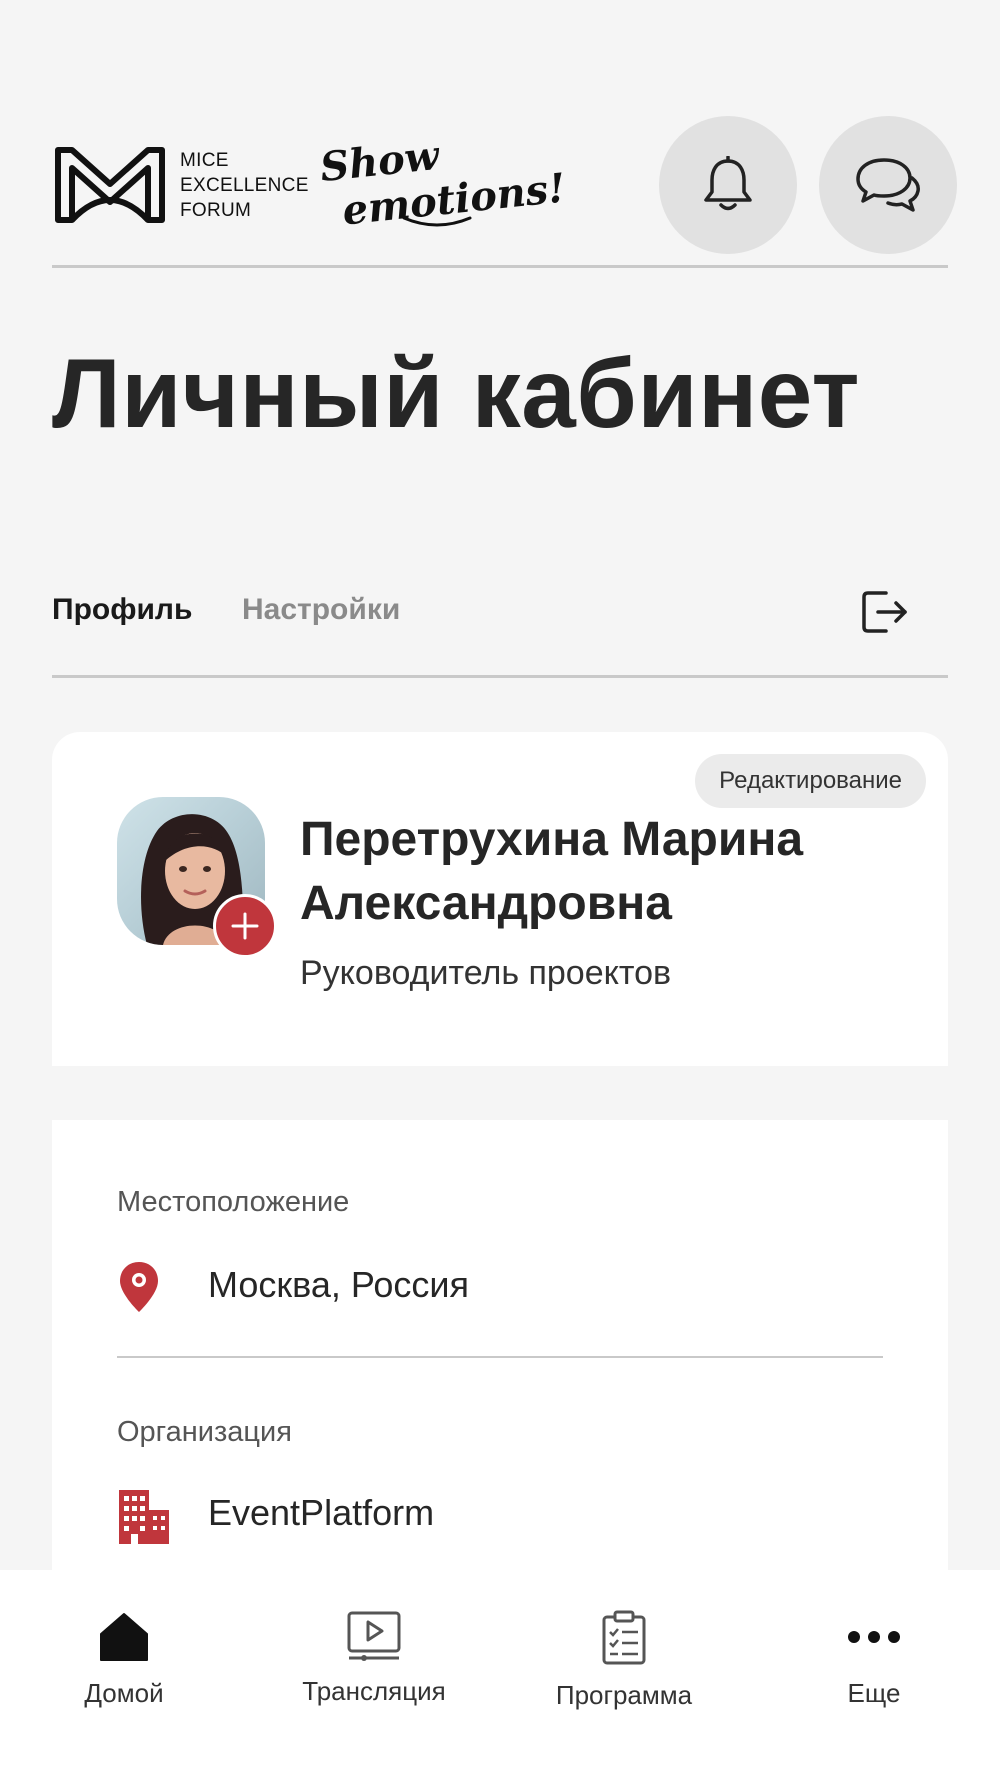 The height and width of the screenshot is (1778, 1000). What do you see at coordinates (552, 871) in the screenshot?
I see `user-full-name: Перетрухина Марина Александровна` at bounding box center [552, 871].